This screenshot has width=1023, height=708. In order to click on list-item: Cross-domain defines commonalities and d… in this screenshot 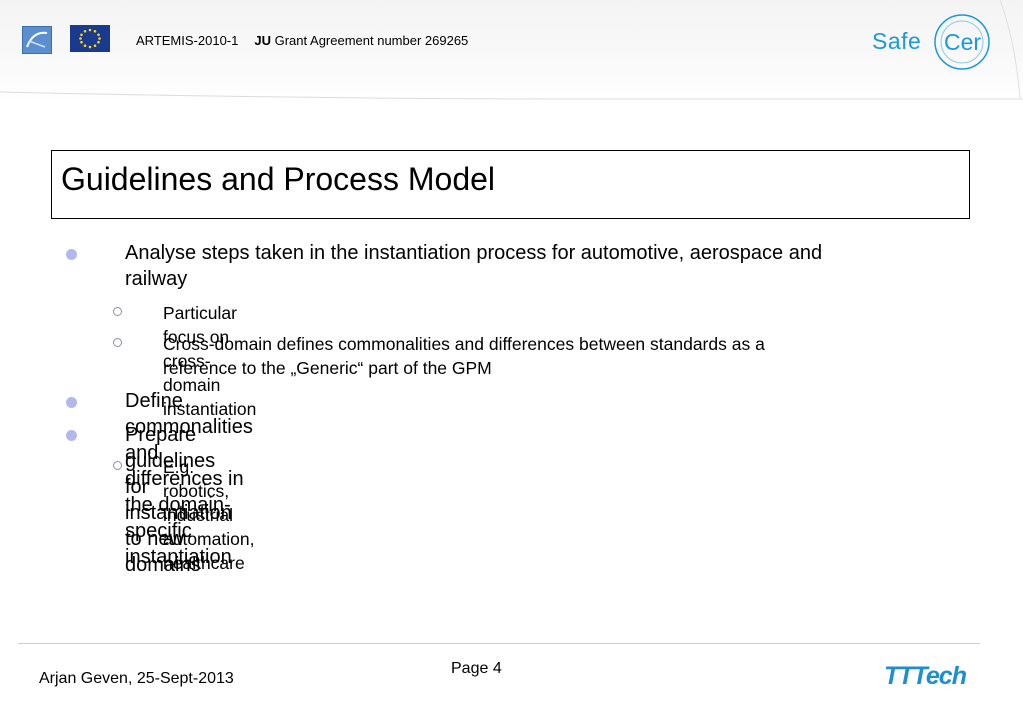, I will do `click(563, 356)`.